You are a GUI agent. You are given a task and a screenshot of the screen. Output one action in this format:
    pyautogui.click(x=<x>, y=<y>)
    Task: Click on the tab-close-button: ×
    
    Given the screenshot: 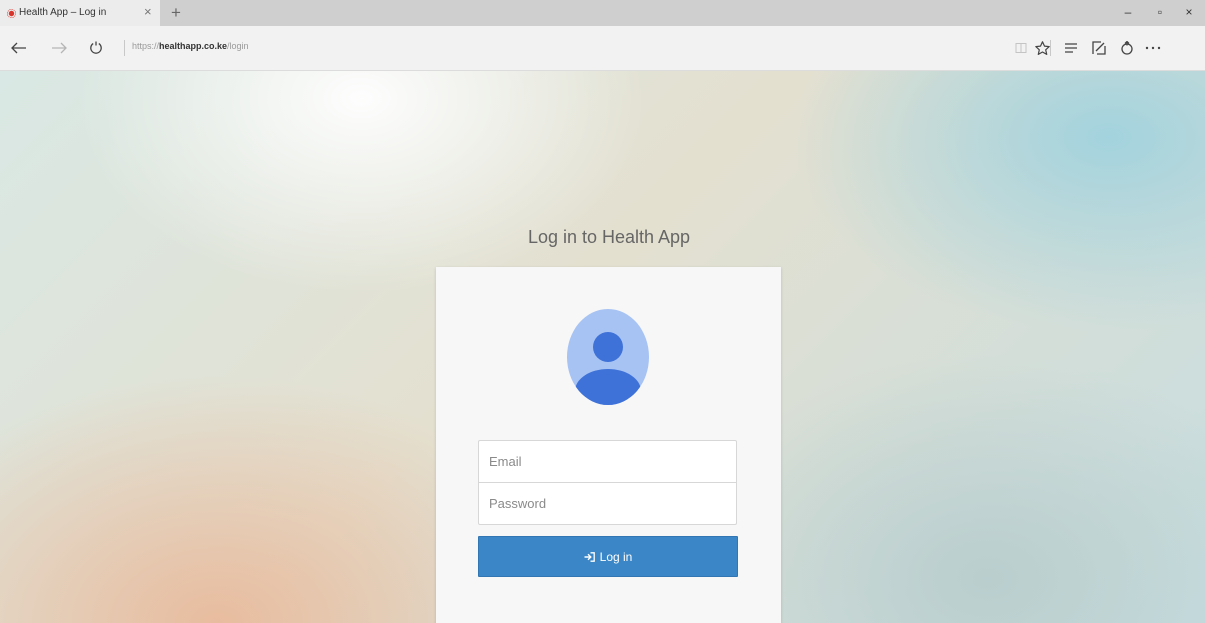 What is the action you would take?
    pyautogui.click(x=148, y=12)
    